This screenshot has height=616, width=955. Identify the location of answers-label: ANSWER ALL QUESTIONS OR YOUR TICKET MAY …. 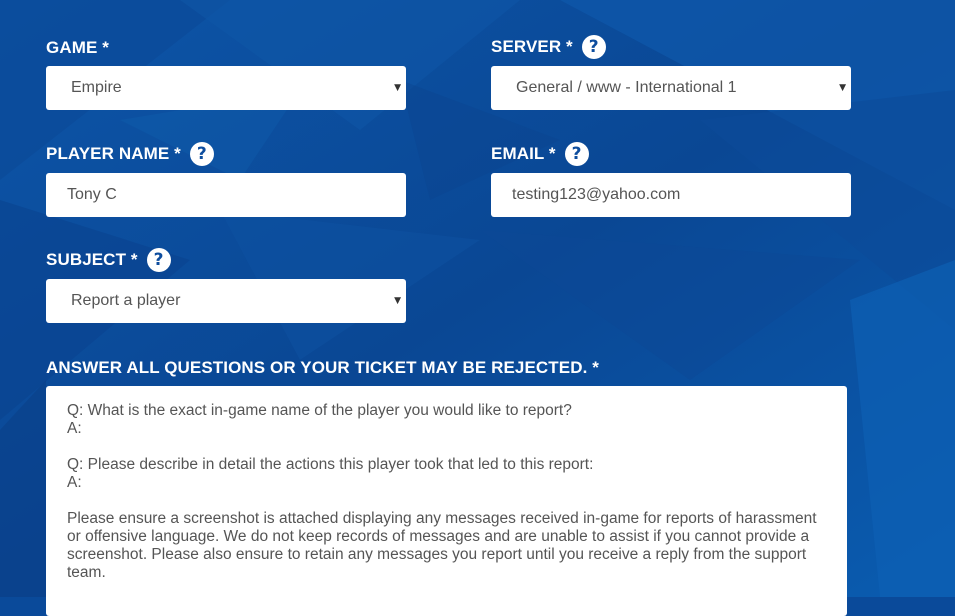
(322, 368).